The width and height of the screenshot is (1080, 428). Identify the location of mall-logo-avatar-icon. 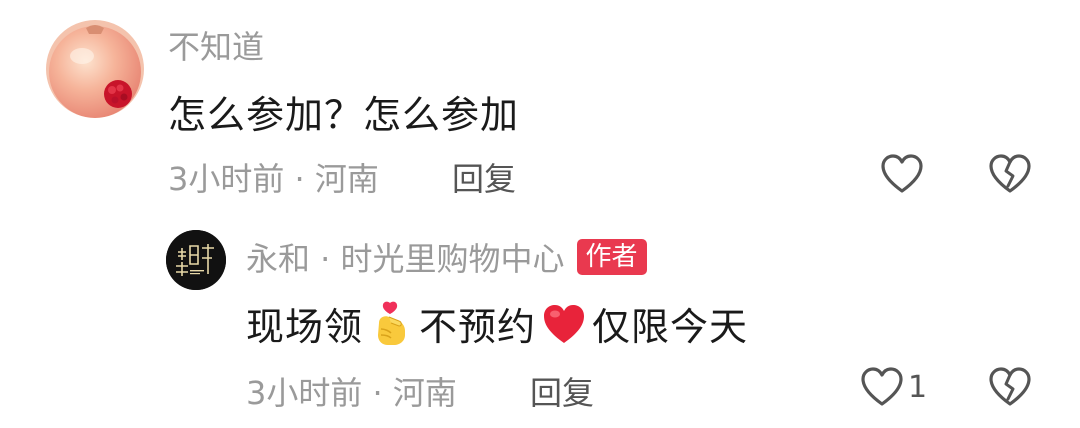
(196, 260).